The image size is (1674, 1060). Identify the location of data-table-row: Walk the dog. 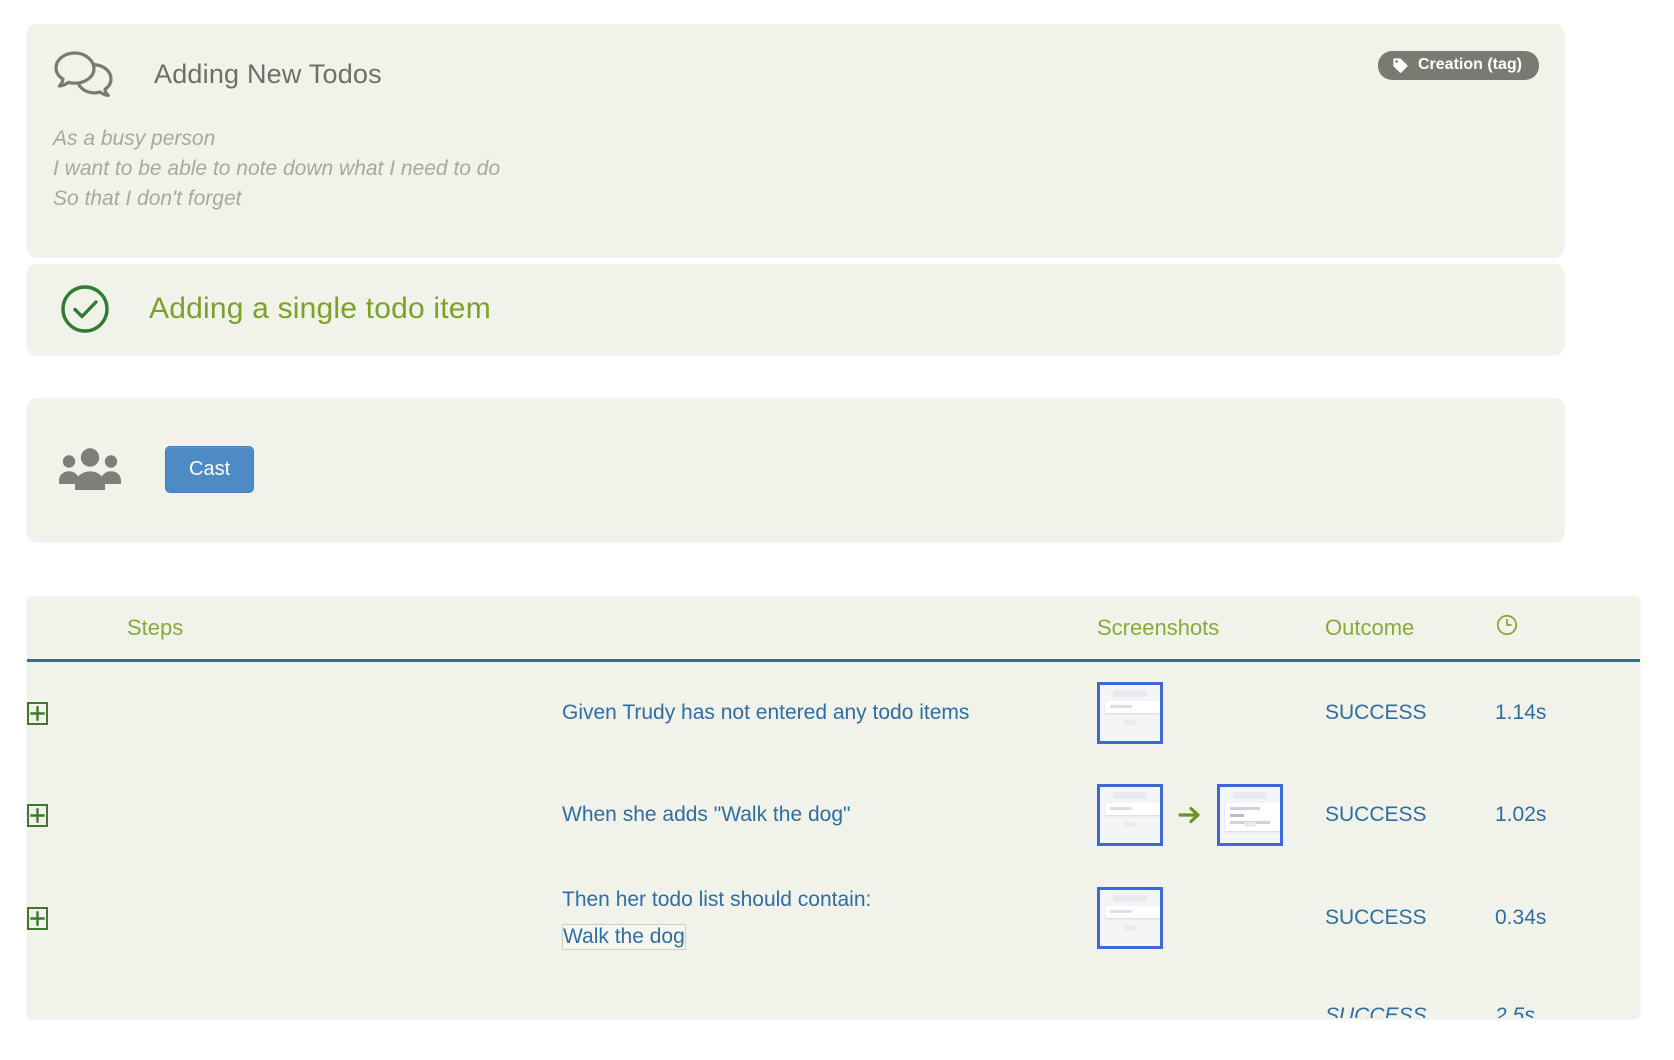
(624, 937).